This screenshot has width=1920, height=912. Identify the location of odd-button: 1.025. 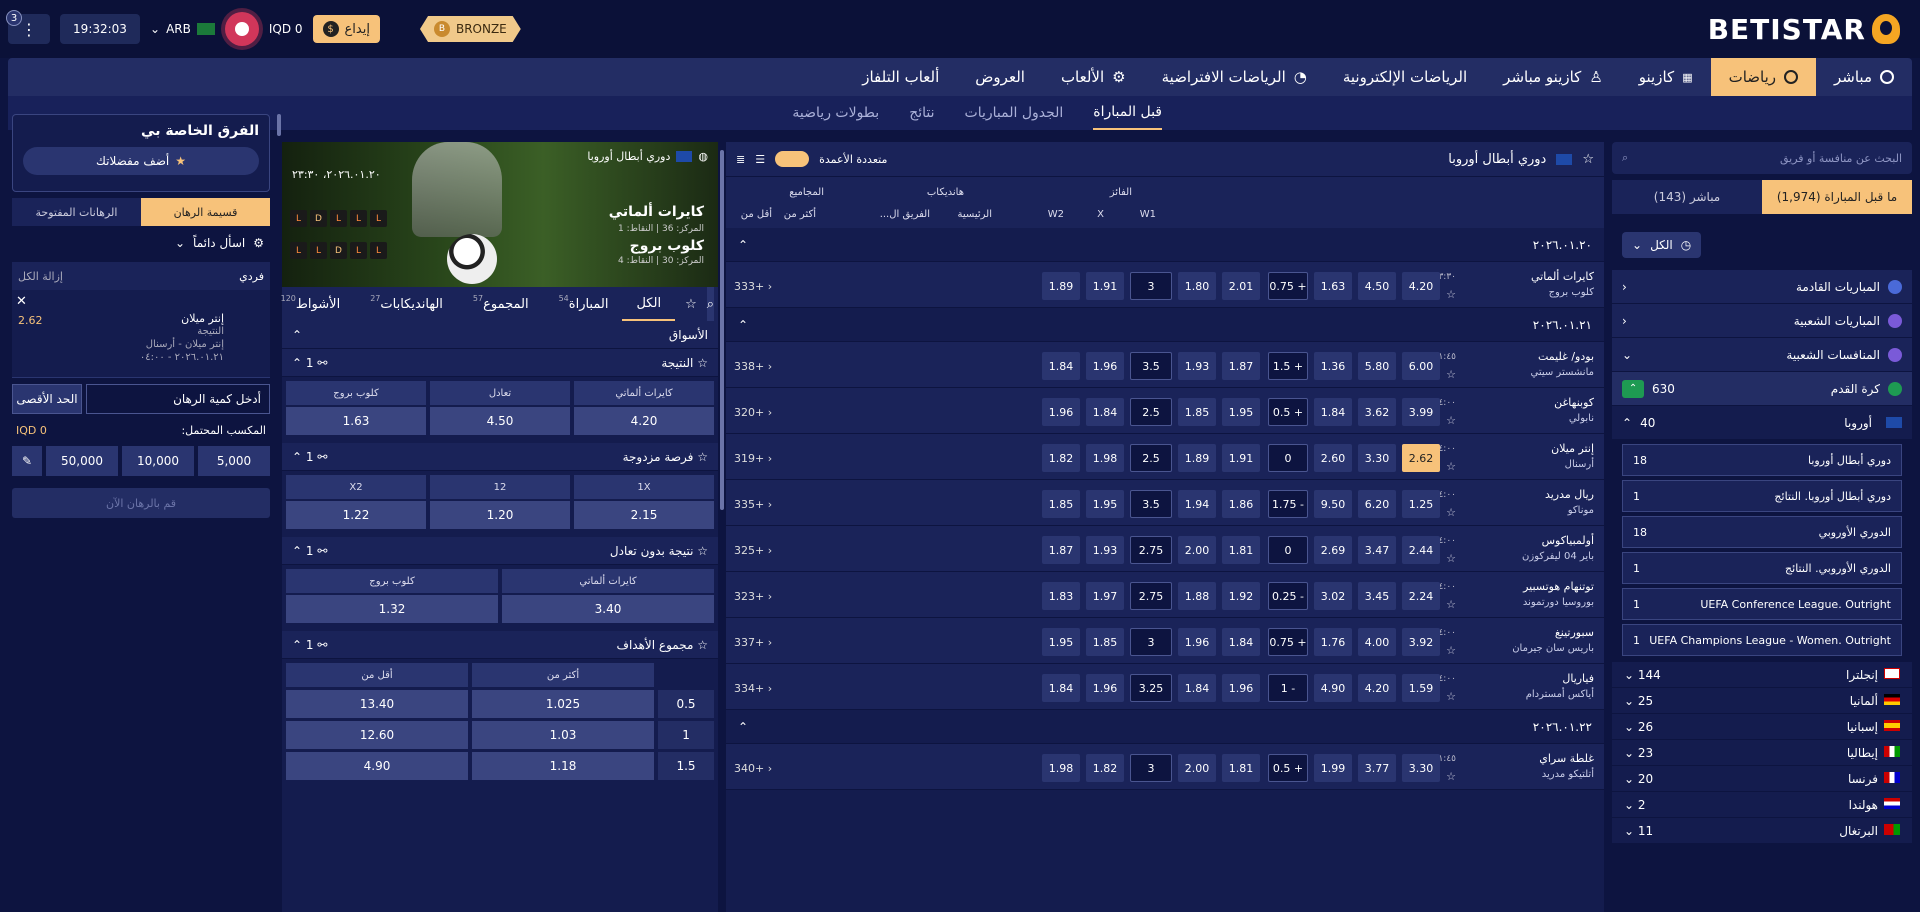
(563, 704).